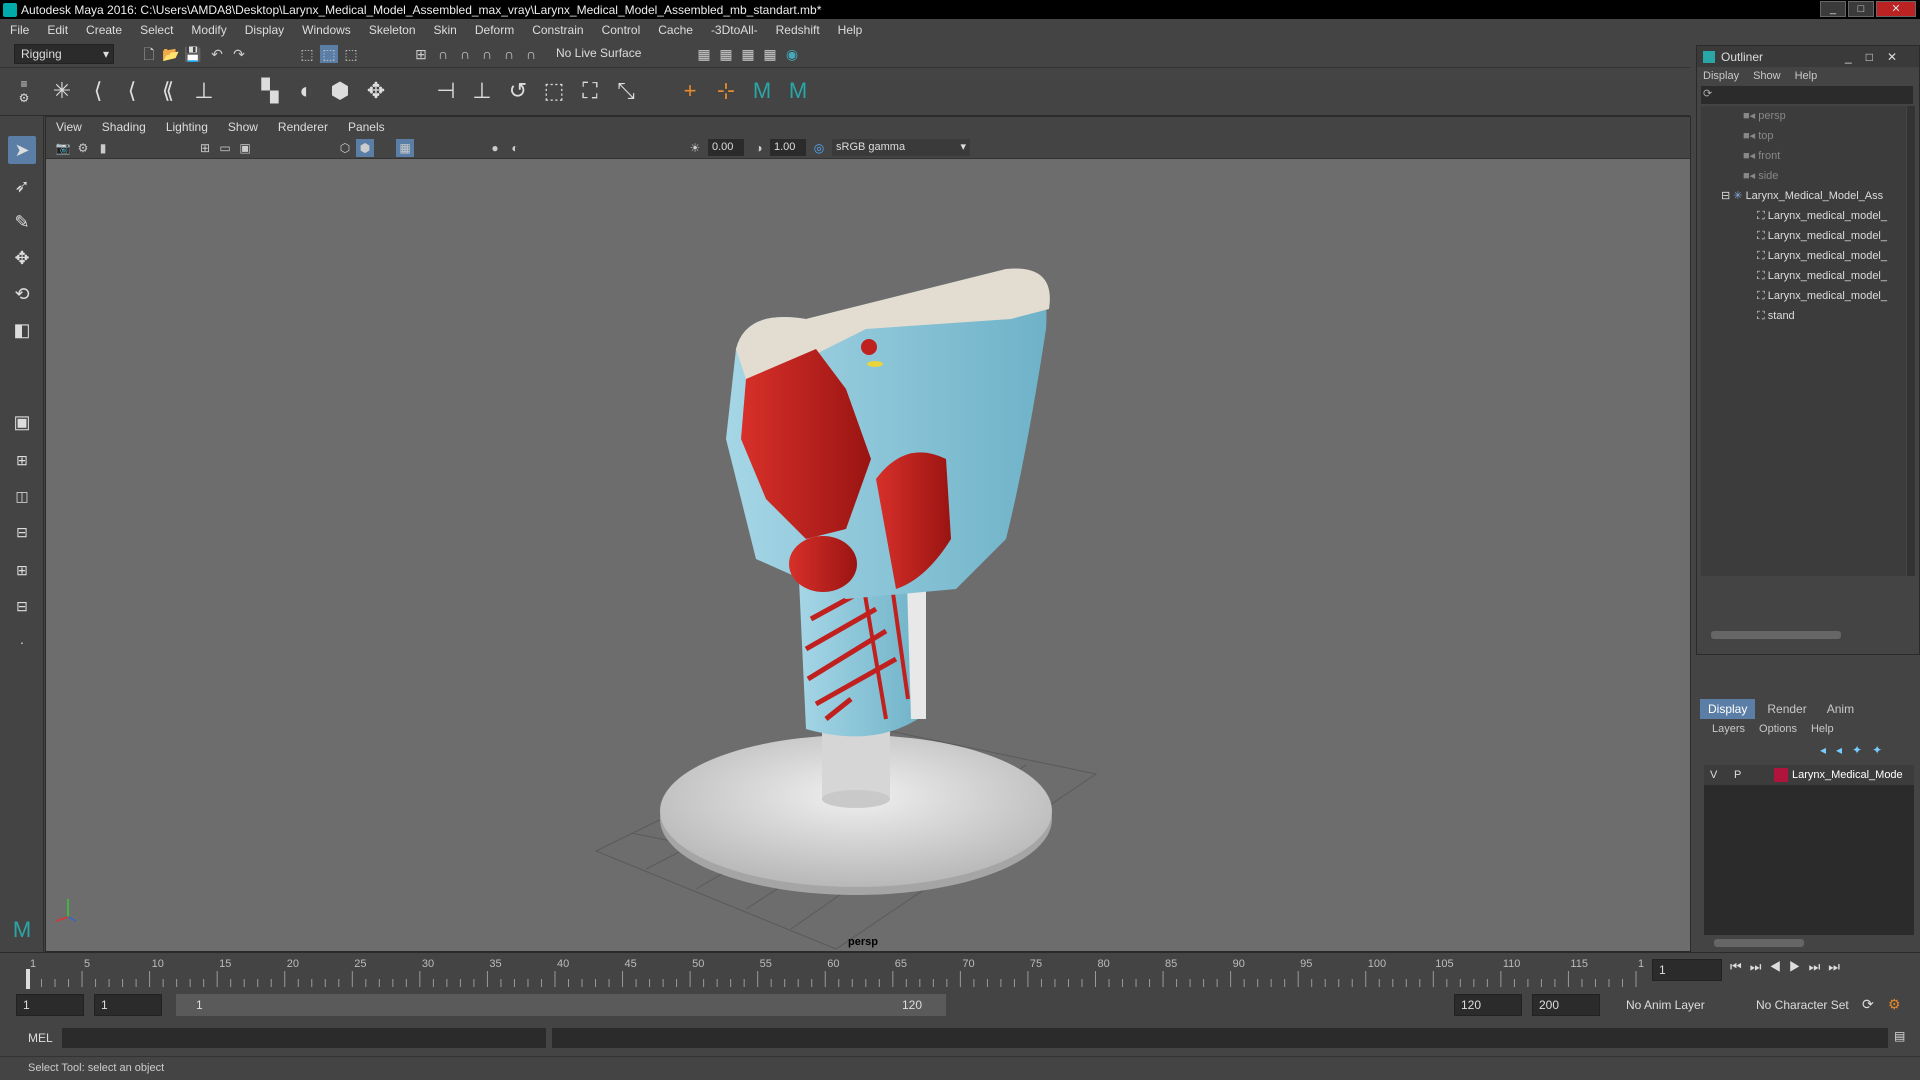 The width and height of the screenshot is (1920, 1080). Describe the element at coordinates (1727, 196) in the screenshot. I see `collapse-icon: ⊟` at that location.